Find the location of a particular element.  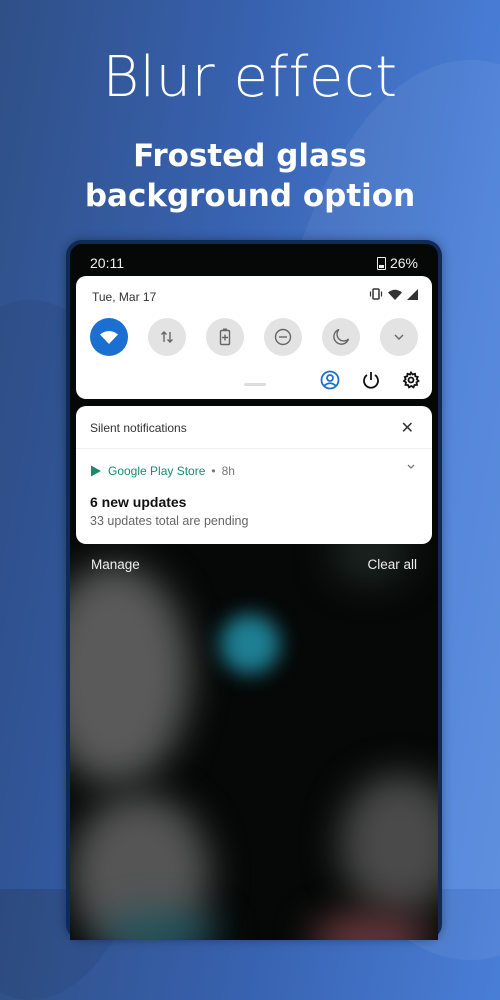

promo-subhead: Frosted glass background option is located at coordinates (250, 176).